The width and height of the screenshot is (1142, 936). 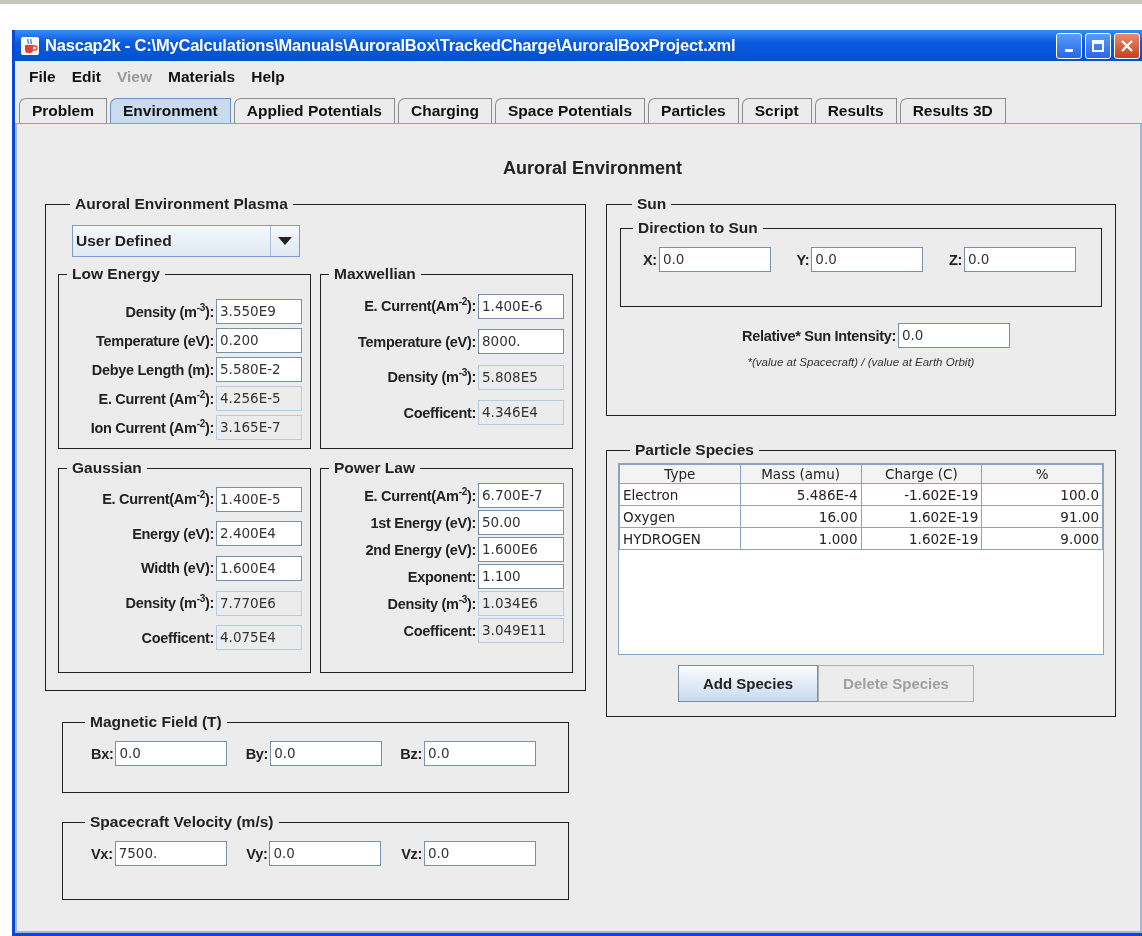 I want to click on maximize-button, so click(x=1098, y=45).